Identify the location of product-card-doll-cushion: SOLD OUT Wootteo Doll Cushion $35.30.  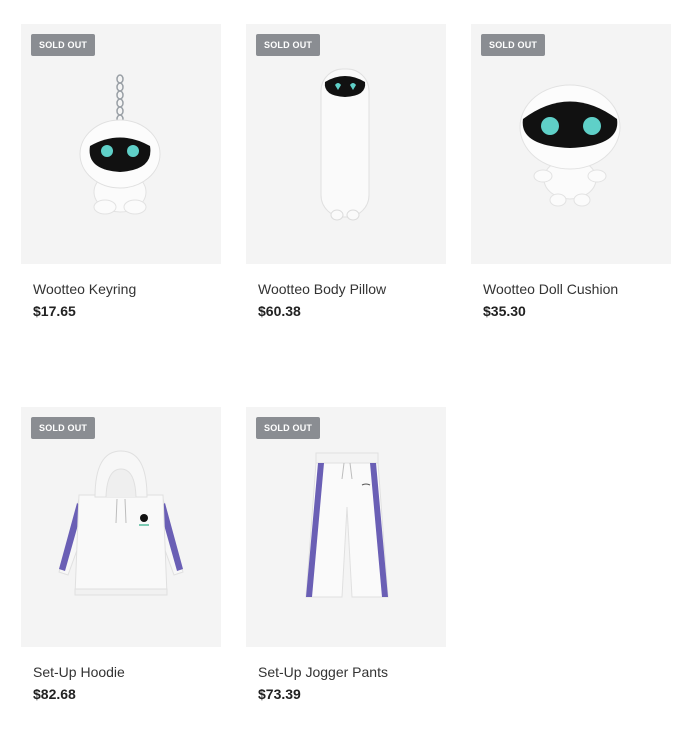
(571, 171).